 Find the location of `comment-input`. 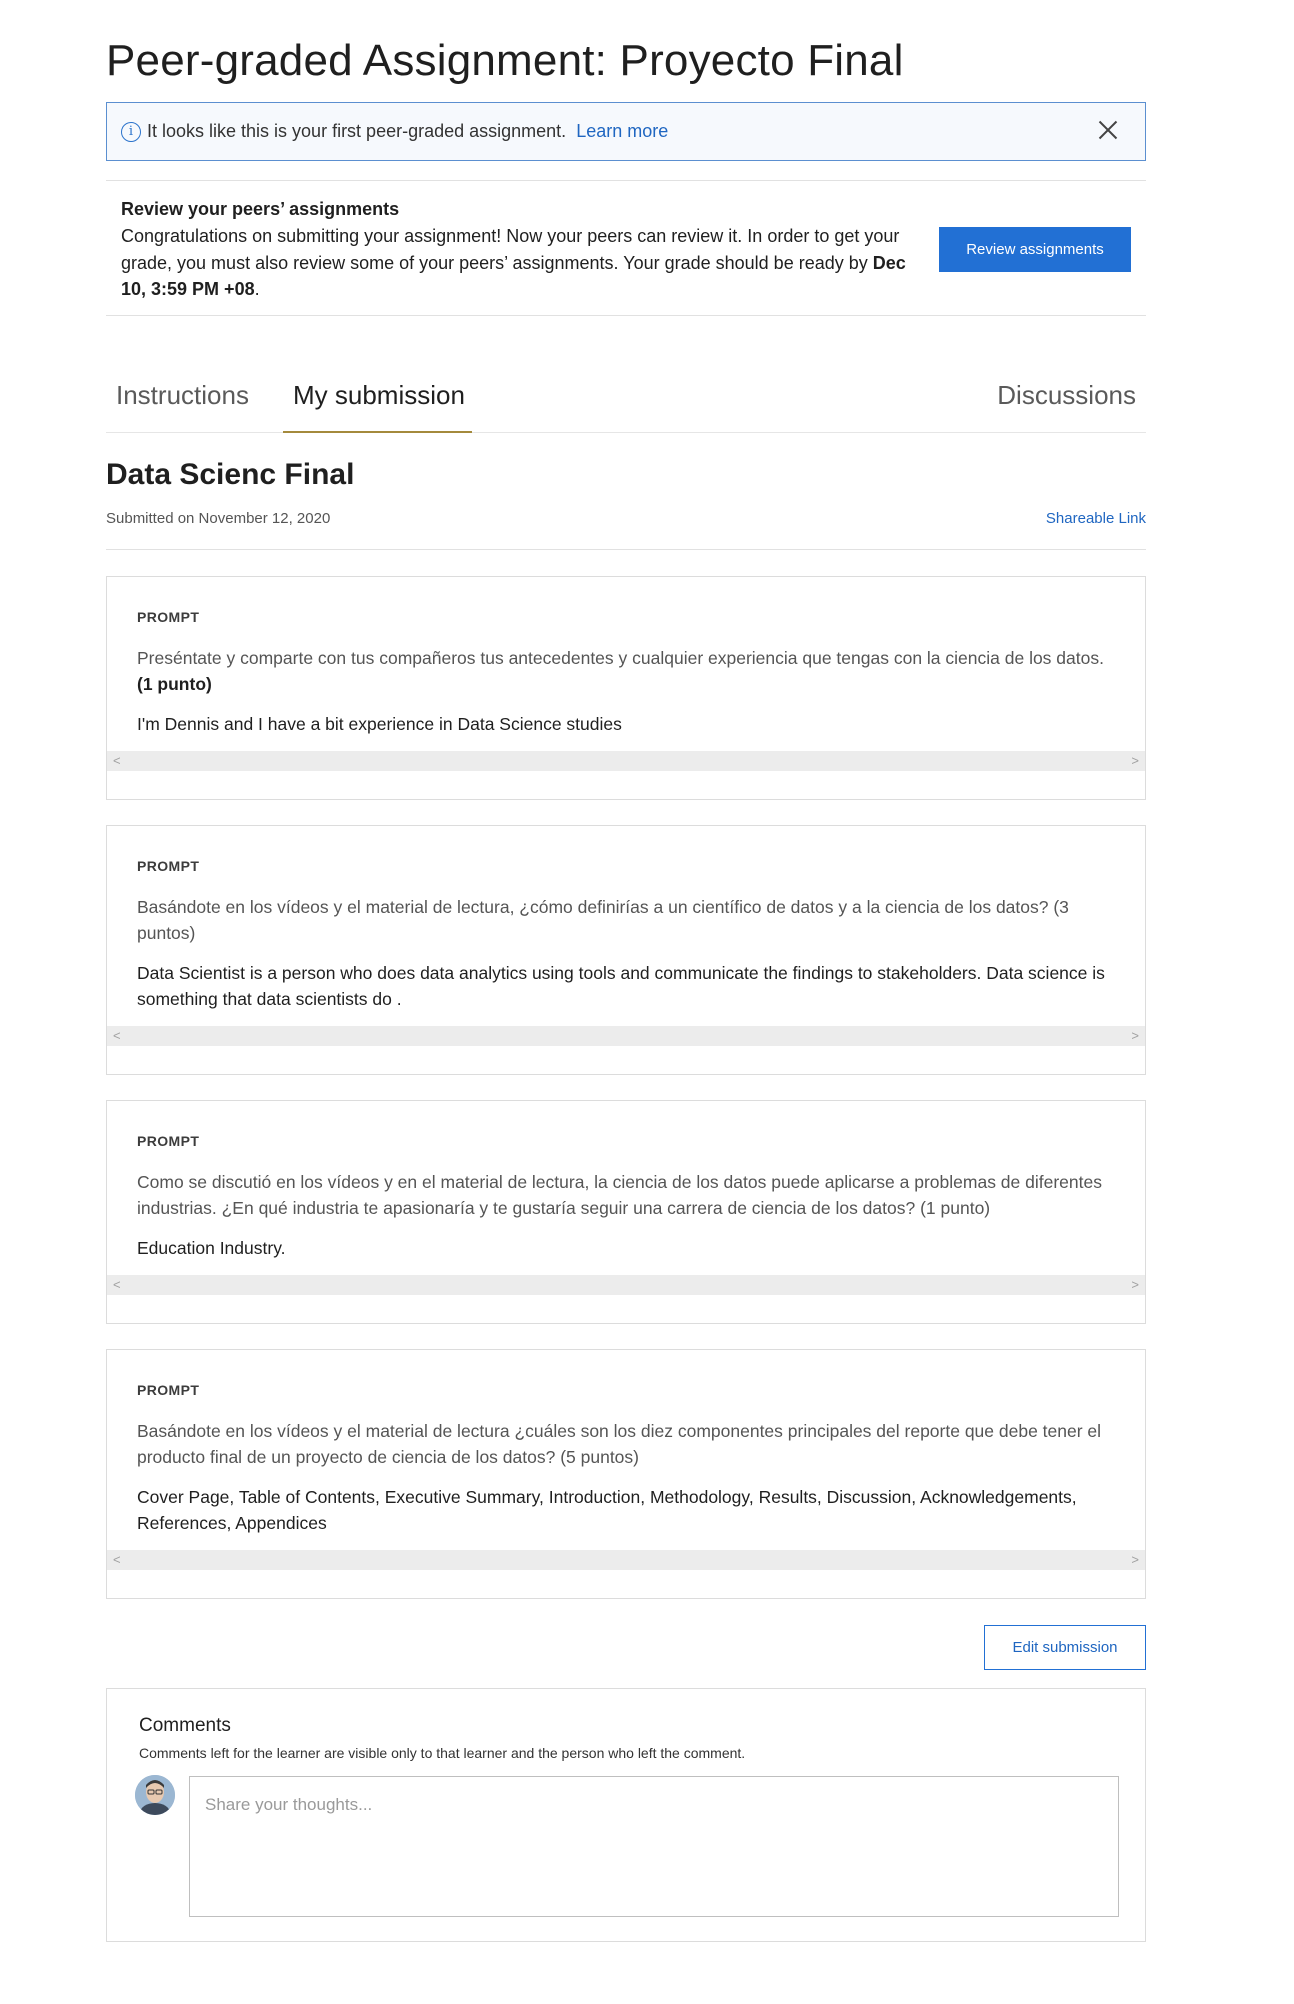

comment-input is located at coordinates (654, 1846).